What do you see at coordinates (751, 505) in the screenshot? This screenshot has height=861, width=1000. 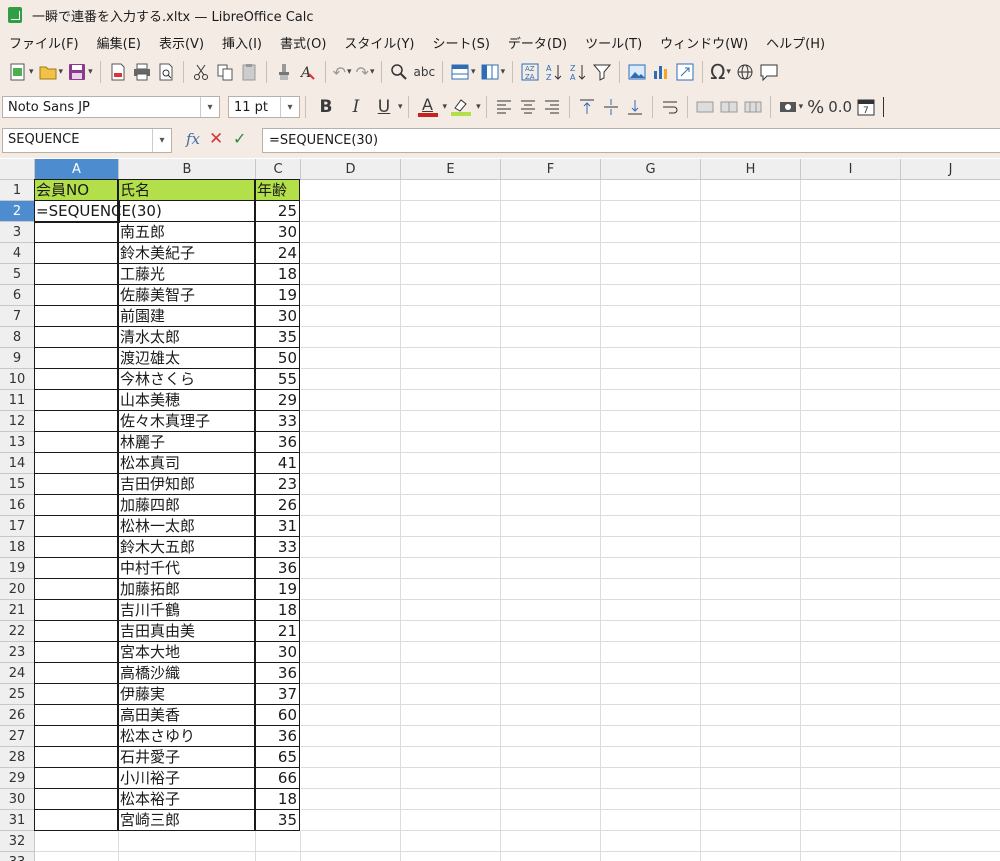 I see `cell-h16` at bounding box center [751, 505].